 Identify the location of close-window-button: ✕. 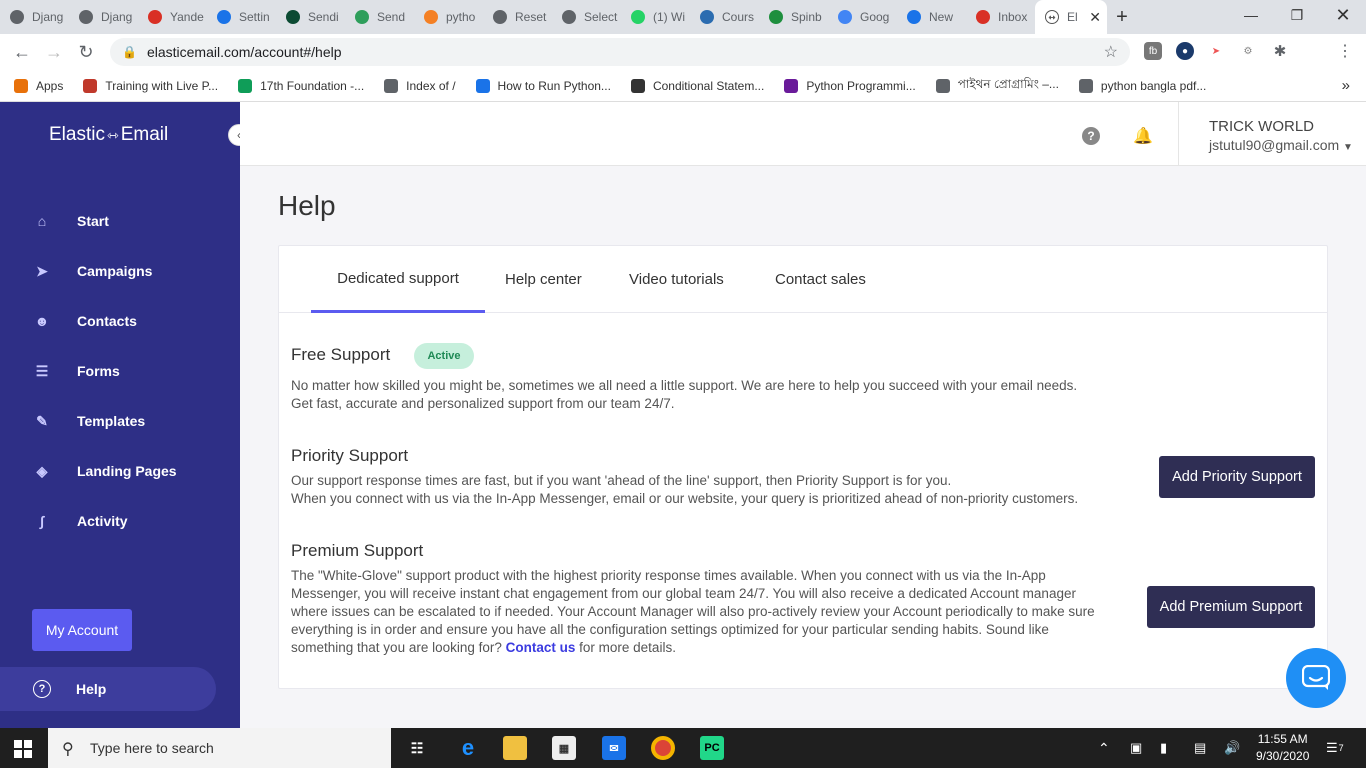
(1343, 15).